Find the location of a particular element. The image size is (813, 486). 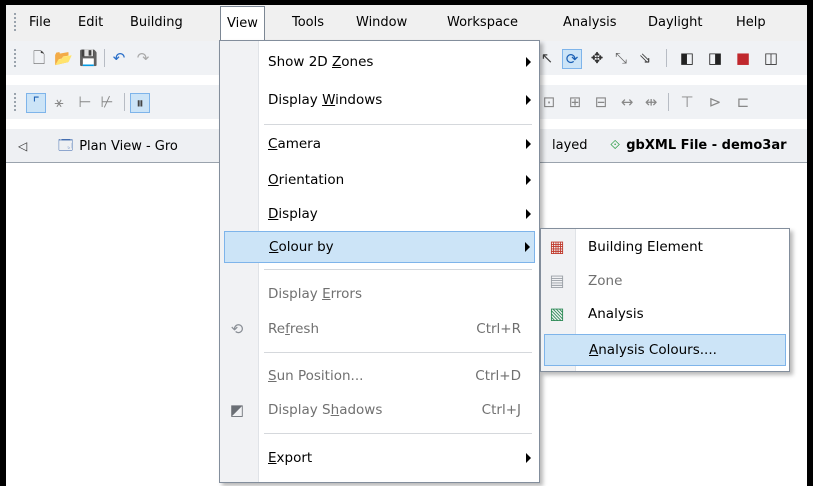

tab-gbxml-file: ⟐ gbXML File - demo3ar is located at coordinates (698, 146).